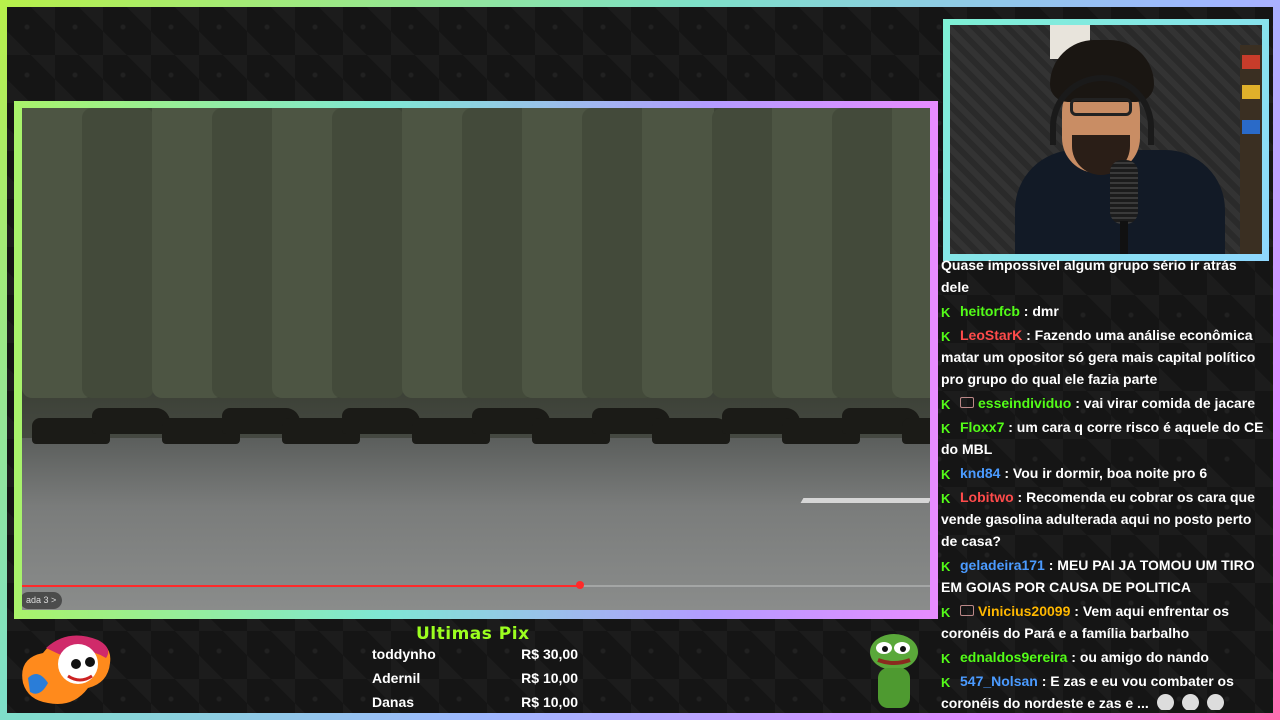  What do you see at coordinates (894, 670) in the screenshot?
I see `pepe-icon` at bounding box center [894, 670].